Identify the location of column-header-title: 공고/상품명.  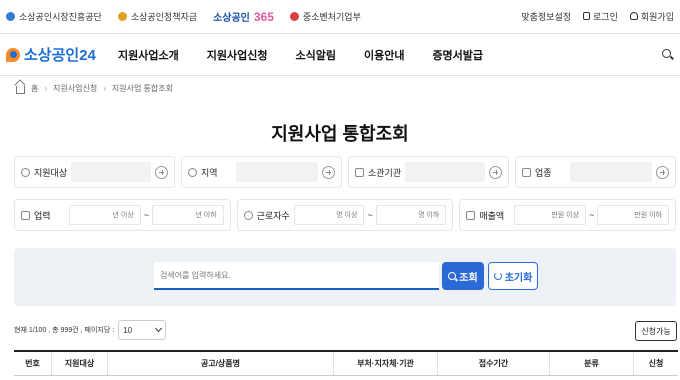
(221, 363).